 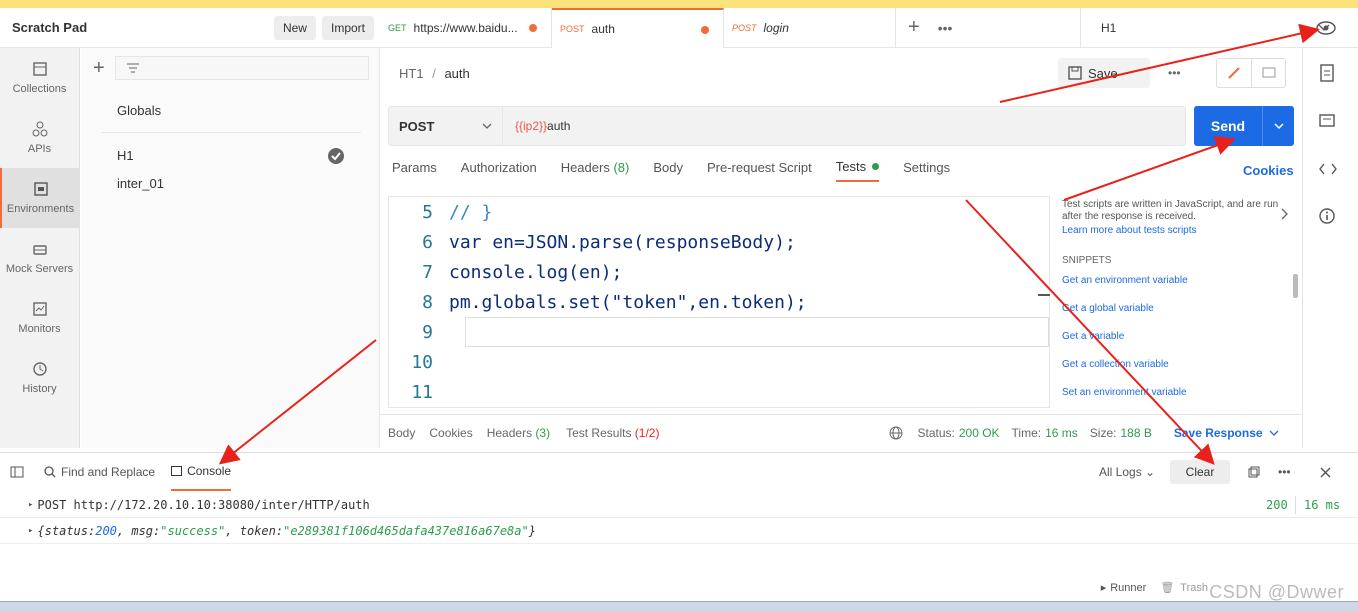 I want to click on tab-settings: Settings, so click(x=926, y=170).